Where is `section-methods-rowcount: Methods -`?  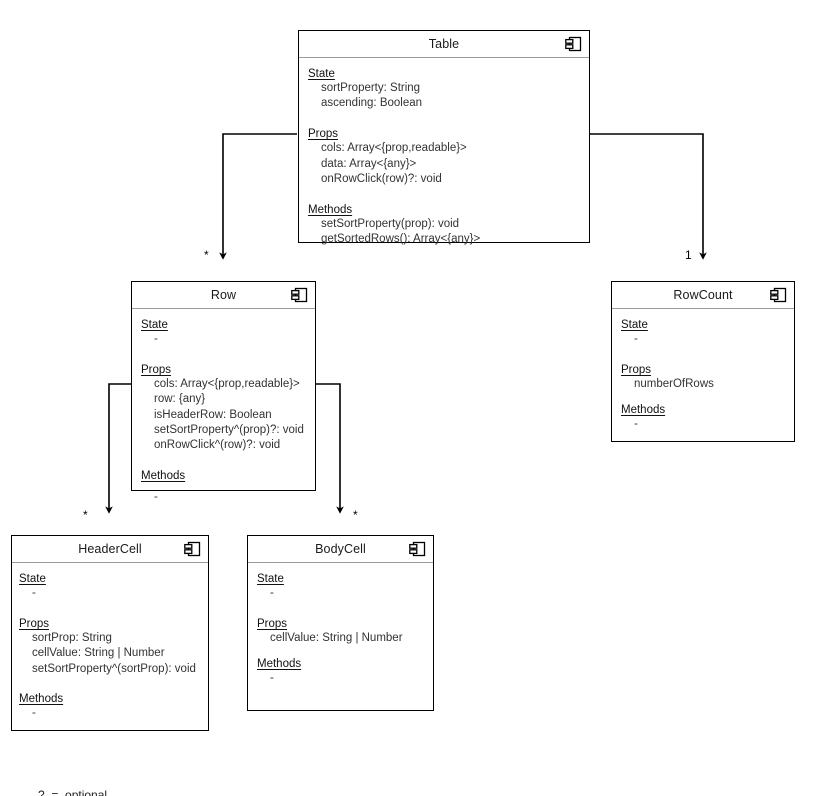 section-methods-rowcount: Methods - is located at coordinates (703, 418).